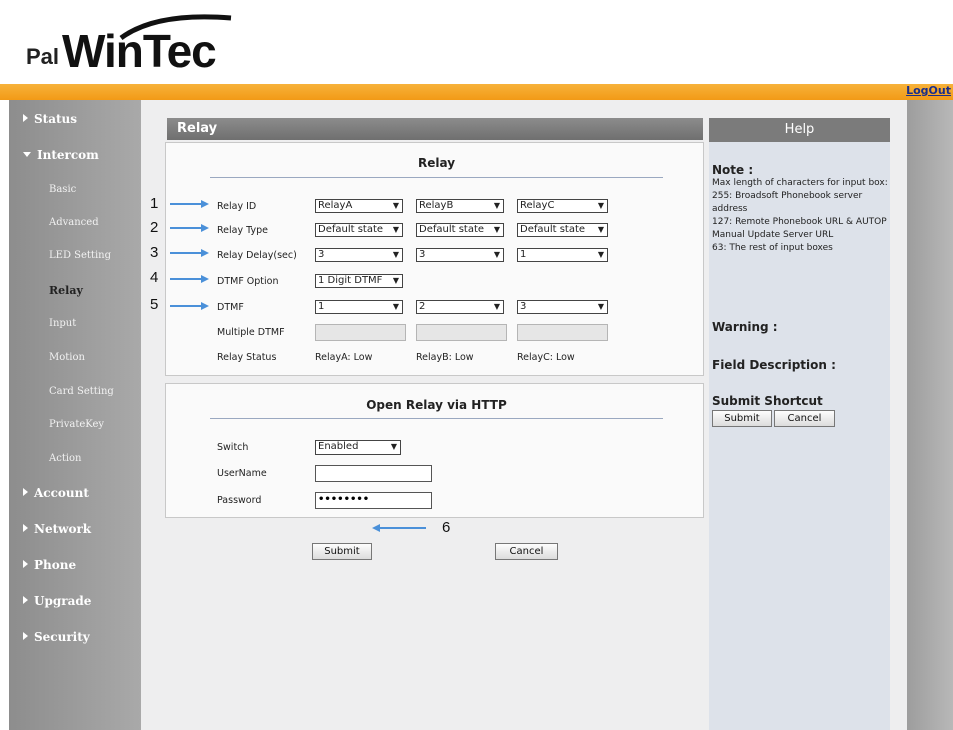  I want to click on dtmf-label: DTMF, so click(230, 307).